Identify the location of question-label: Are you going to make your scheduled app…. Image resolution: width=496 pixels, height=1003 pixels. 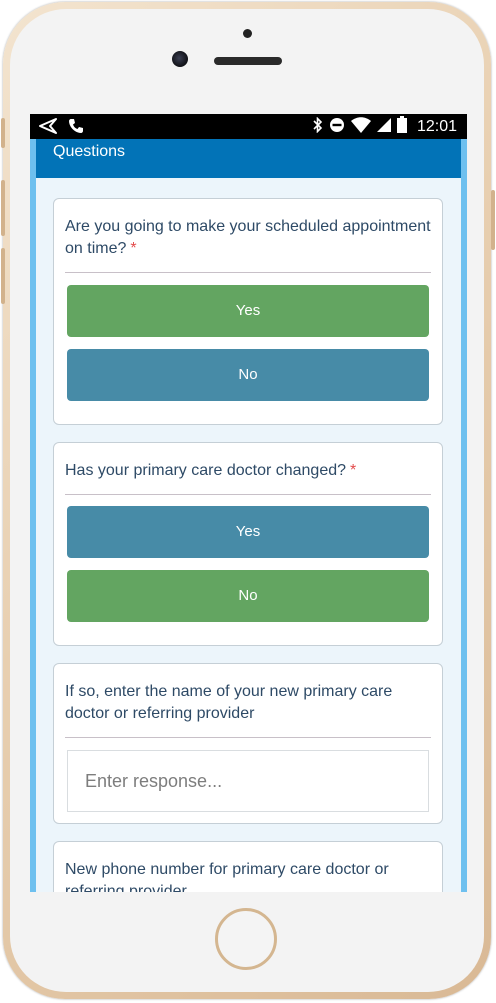
(248, 237).